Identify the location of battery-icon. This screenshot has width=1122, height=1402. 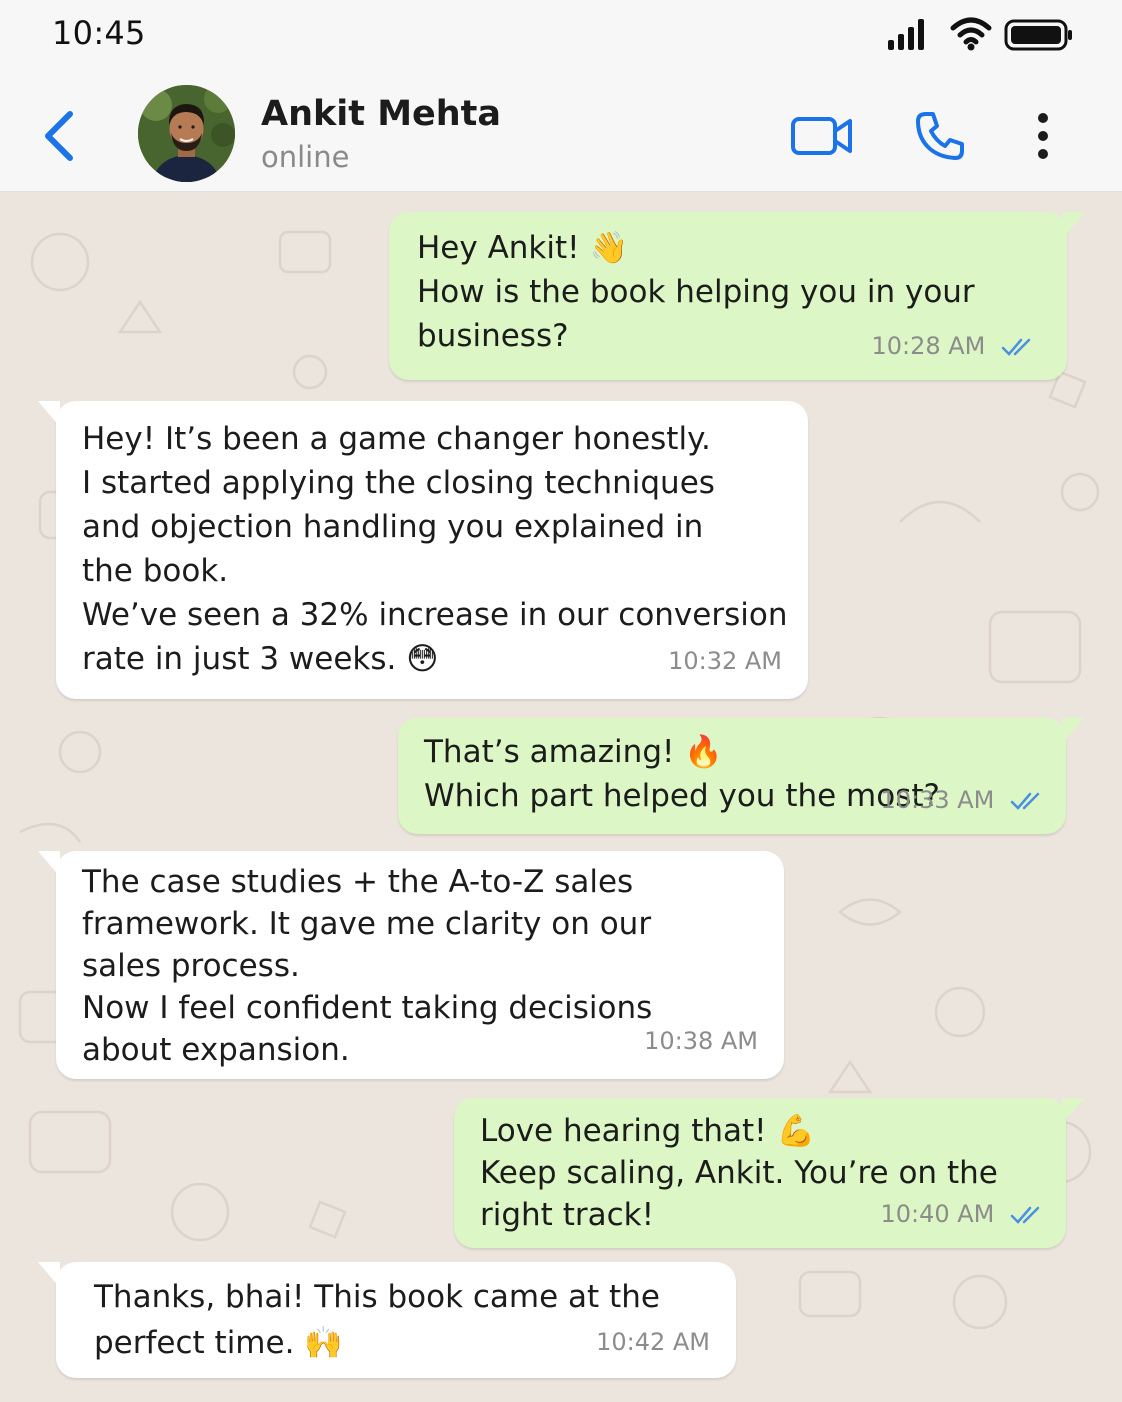
(1038, 35).